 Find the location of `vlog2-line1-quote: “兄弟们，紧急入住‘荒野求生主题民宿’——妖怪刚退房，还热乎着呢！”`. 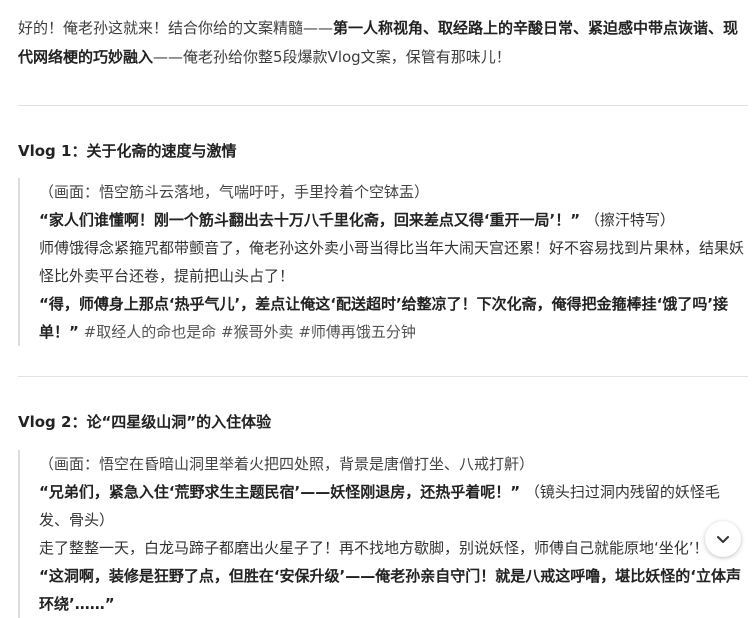

vlog2-line1-quote: “兄弟们，紧急入住‘荒野求生主题民宿’——妖怪刚退房，还热乎着呢！” is located at coordinates (280, 492).